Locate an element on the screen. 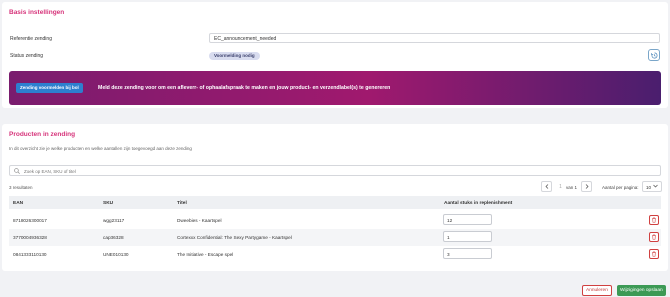 The width and height of the screenshot is (670, 297). row-ean: 3770004936328 is located at coordinates (30, 237).